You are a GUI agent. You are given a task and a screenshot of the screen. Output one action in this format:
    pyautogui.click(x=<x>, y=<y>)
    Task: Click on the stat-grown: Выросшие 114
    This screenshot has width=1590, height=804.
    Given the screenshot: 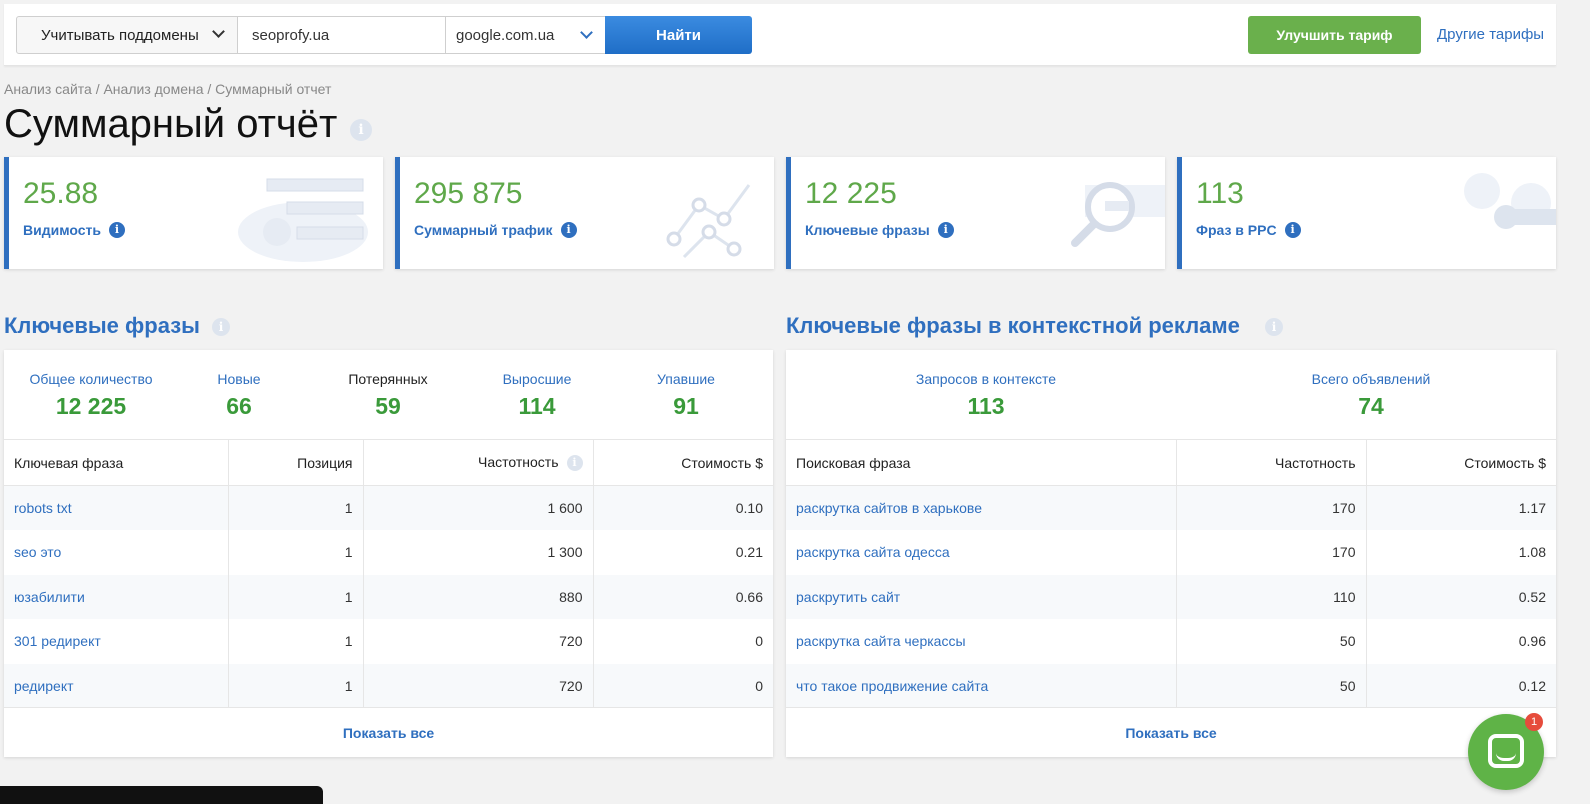 What is the action you would take?
    pyautogui.click(x=537, y=395)
    